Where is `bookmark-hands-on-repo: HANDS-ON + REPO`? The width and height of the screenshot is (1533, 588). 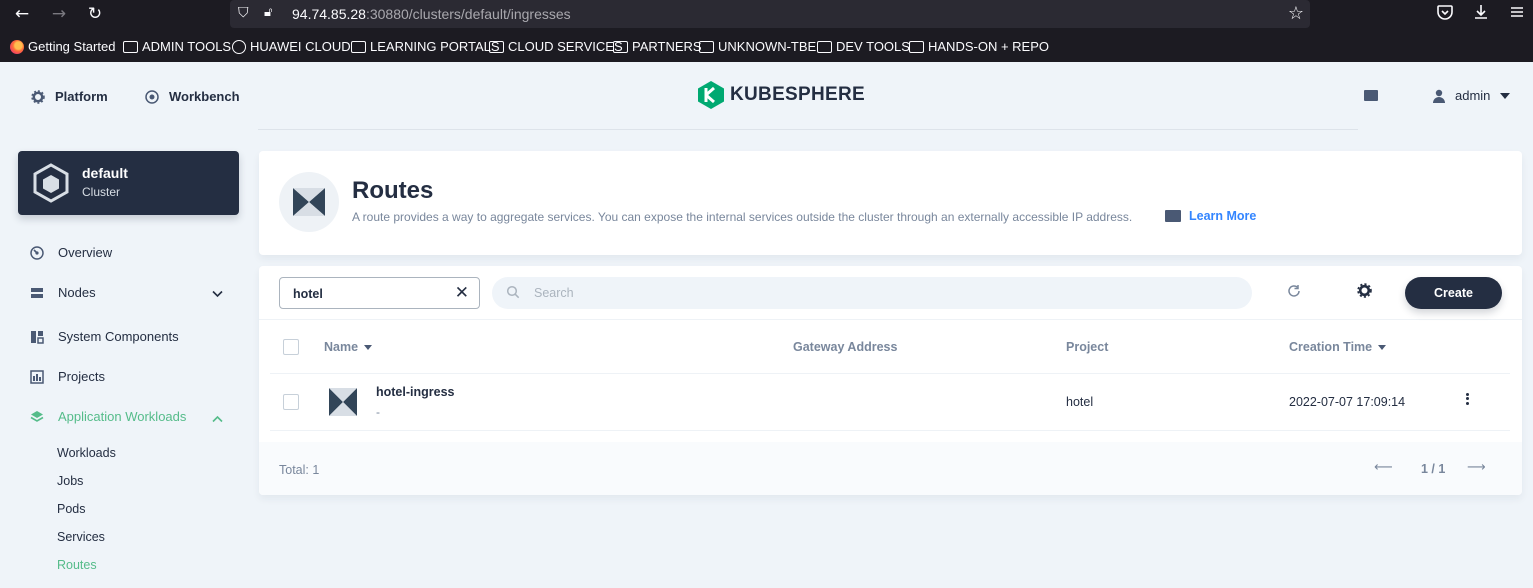
bookmark-hands-on-repo: HANDS-ON + REPO is located at coordinates (979, 46).